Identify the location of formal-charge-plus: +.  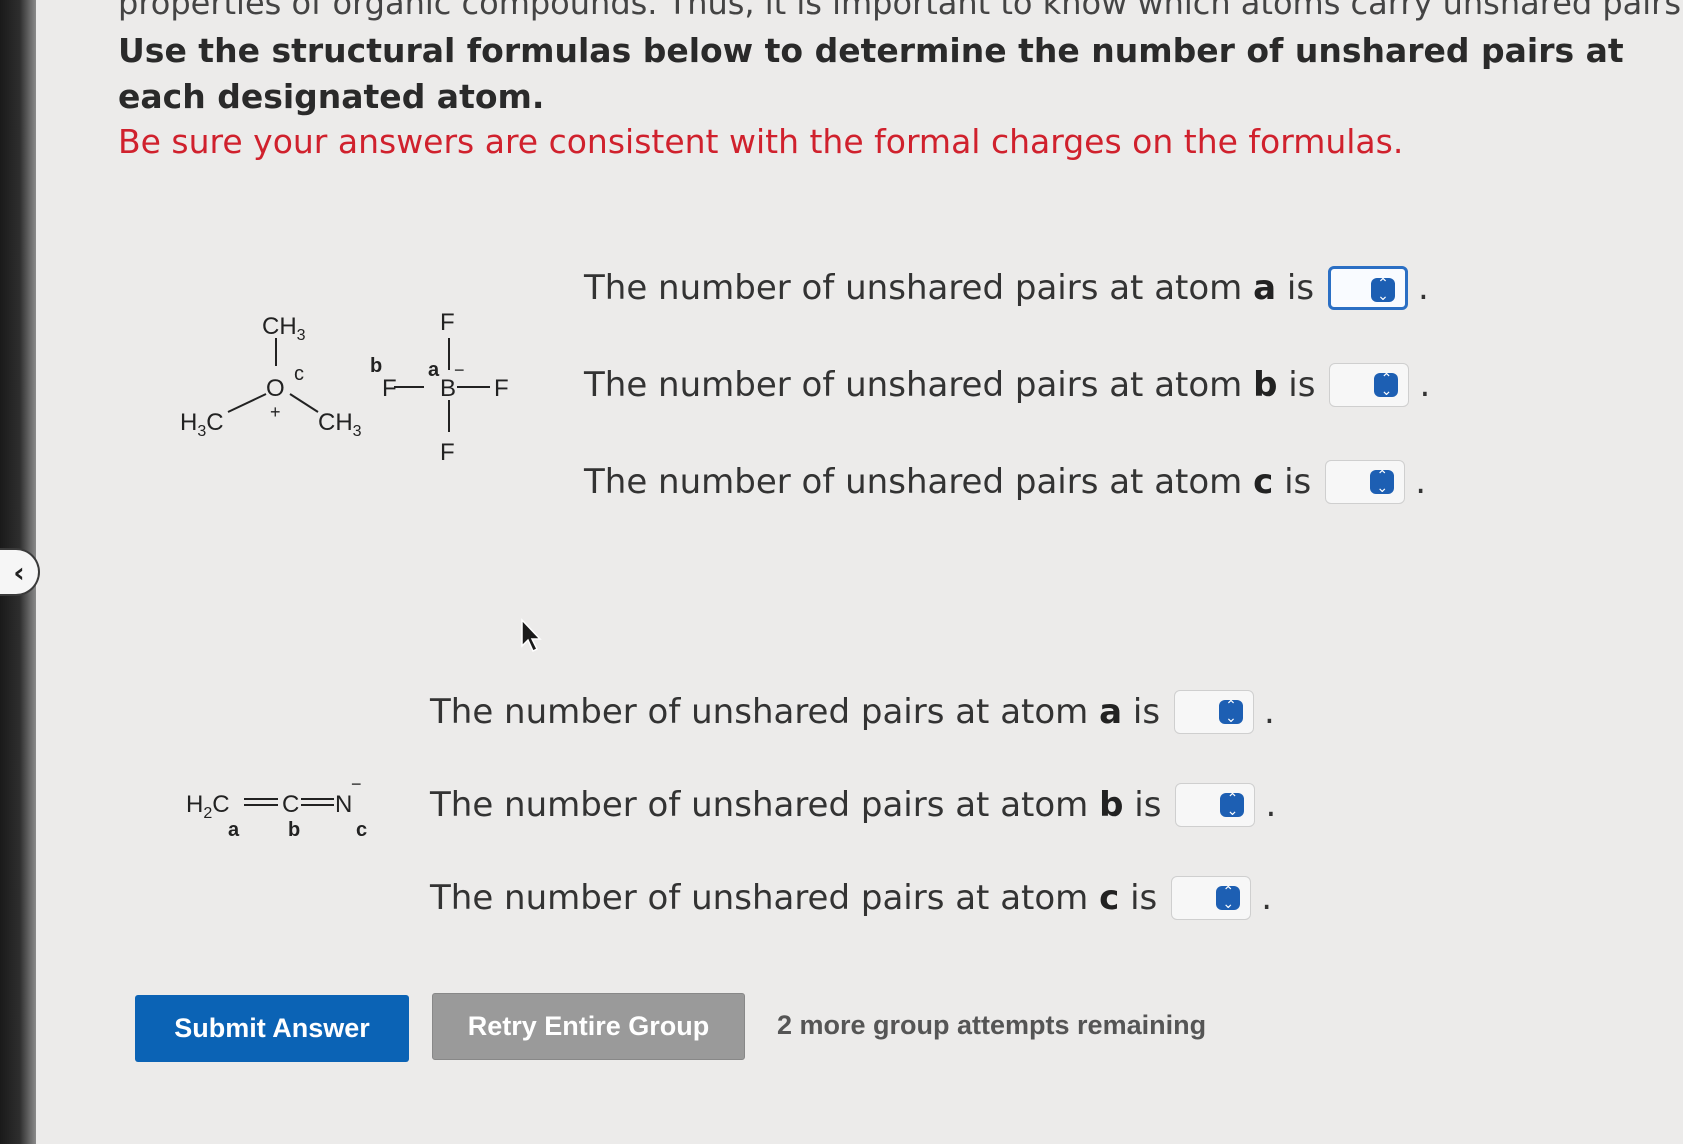
(275, 412).